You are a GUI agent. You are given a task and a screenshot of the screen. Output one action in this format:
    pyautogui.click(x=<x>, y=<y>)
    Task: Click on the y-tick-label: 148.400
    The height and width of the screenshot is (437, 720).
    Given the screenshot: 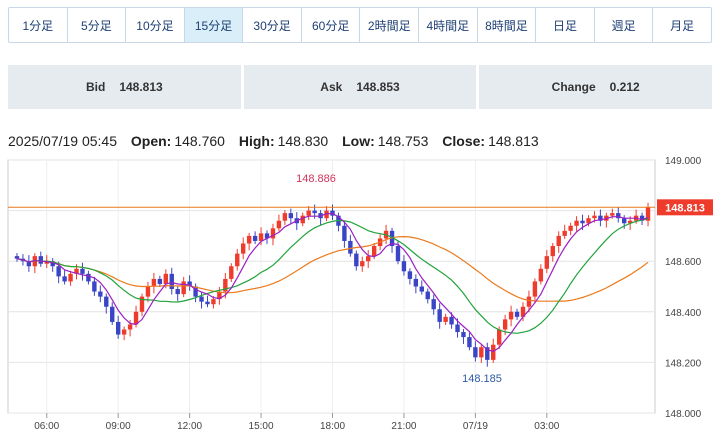 What is the action you would take?
    pyautogui.click(x=683, y=313)
    